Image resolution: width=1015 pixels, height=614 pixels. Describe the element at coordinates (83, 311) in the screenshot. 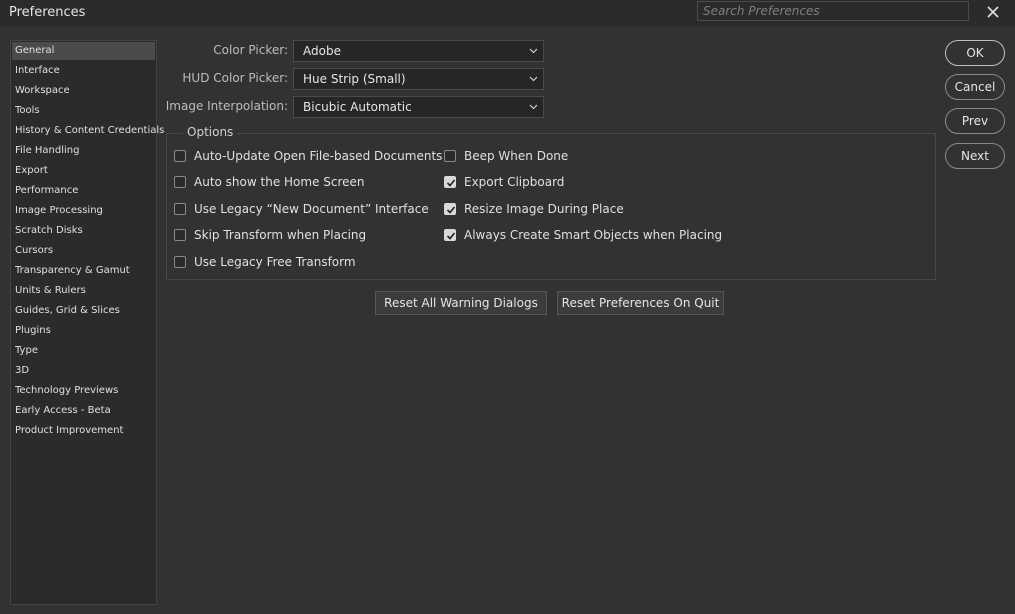

I see `sidebar-item-guides-grid-slices: Guides, Grid & Slices` at that location.